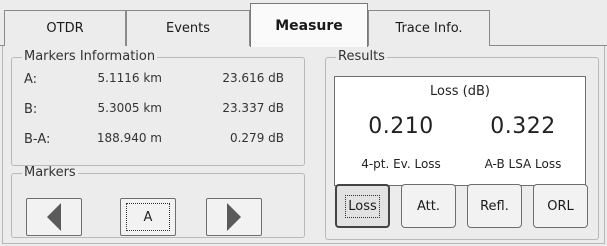 The image size is (607, 246). I want to click on right-triangle-icon, so click(234, 217).